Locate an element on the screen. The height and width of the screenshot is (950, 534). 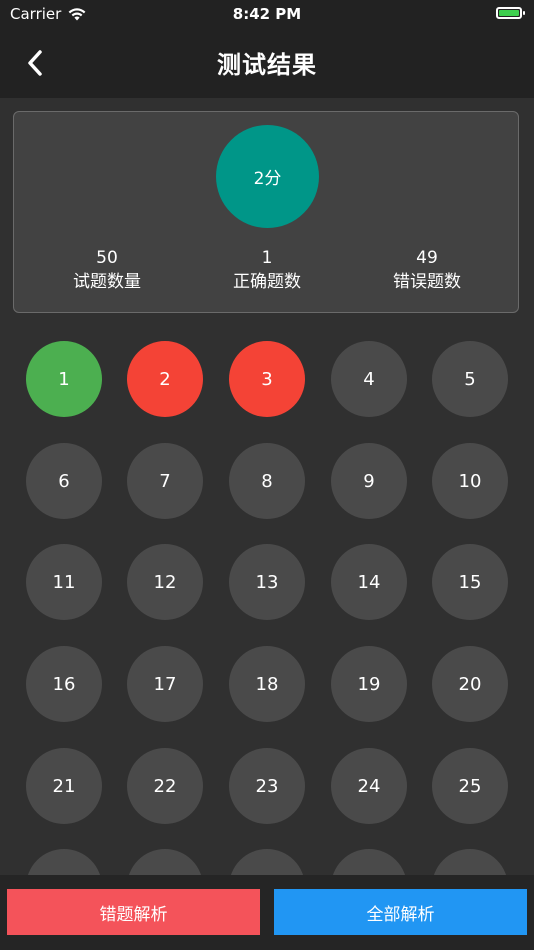
question-item: 21 is located at coordinates (64, 786).